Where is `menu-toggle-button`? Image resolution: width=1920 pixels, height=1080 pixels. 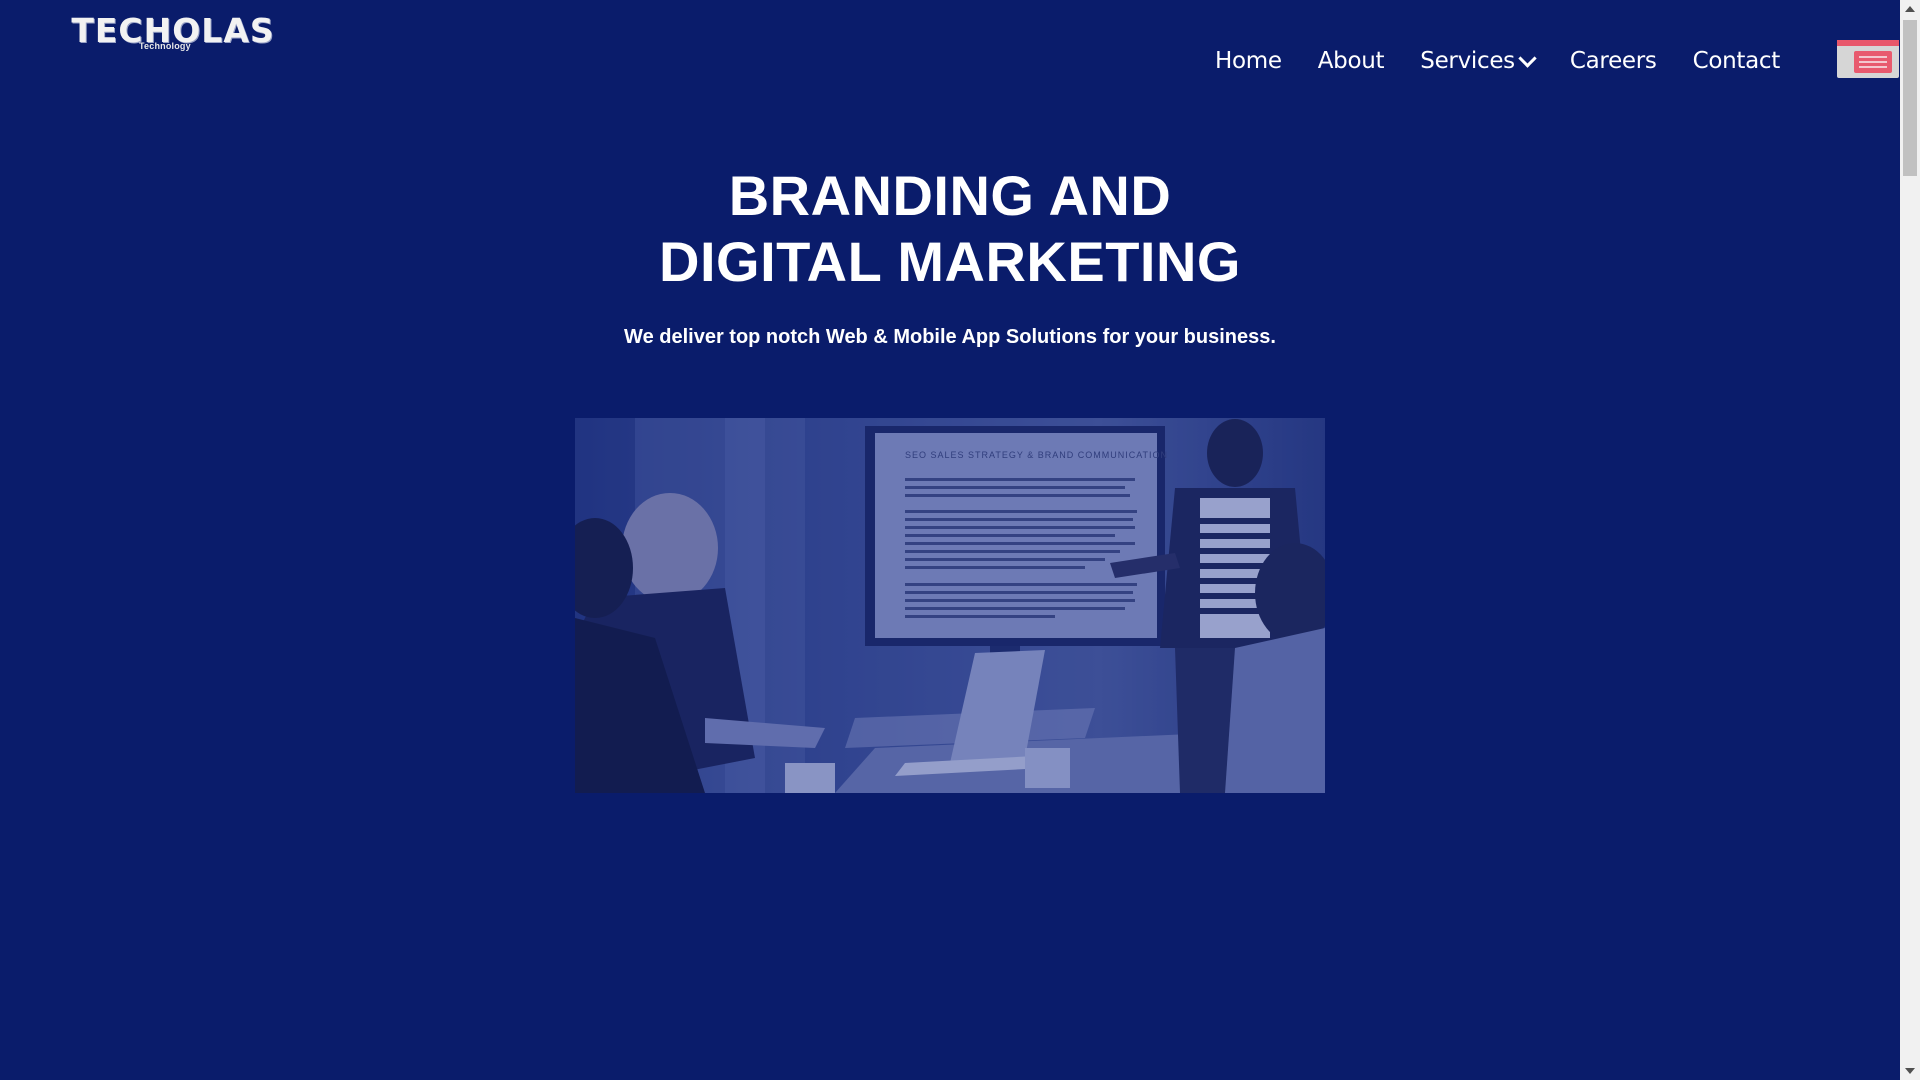 menu-toggle-button is located at coordinates (1868, 59).